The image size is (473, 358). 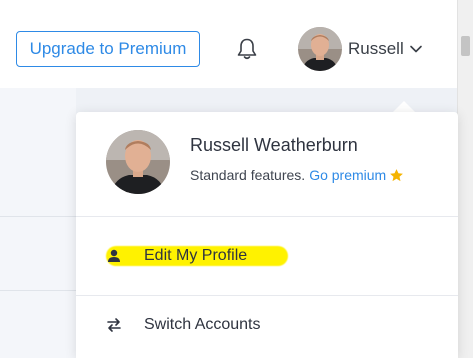 I want to click on menu-item-switch-accounts: Switch Accounts, so click(x=267, y=327).